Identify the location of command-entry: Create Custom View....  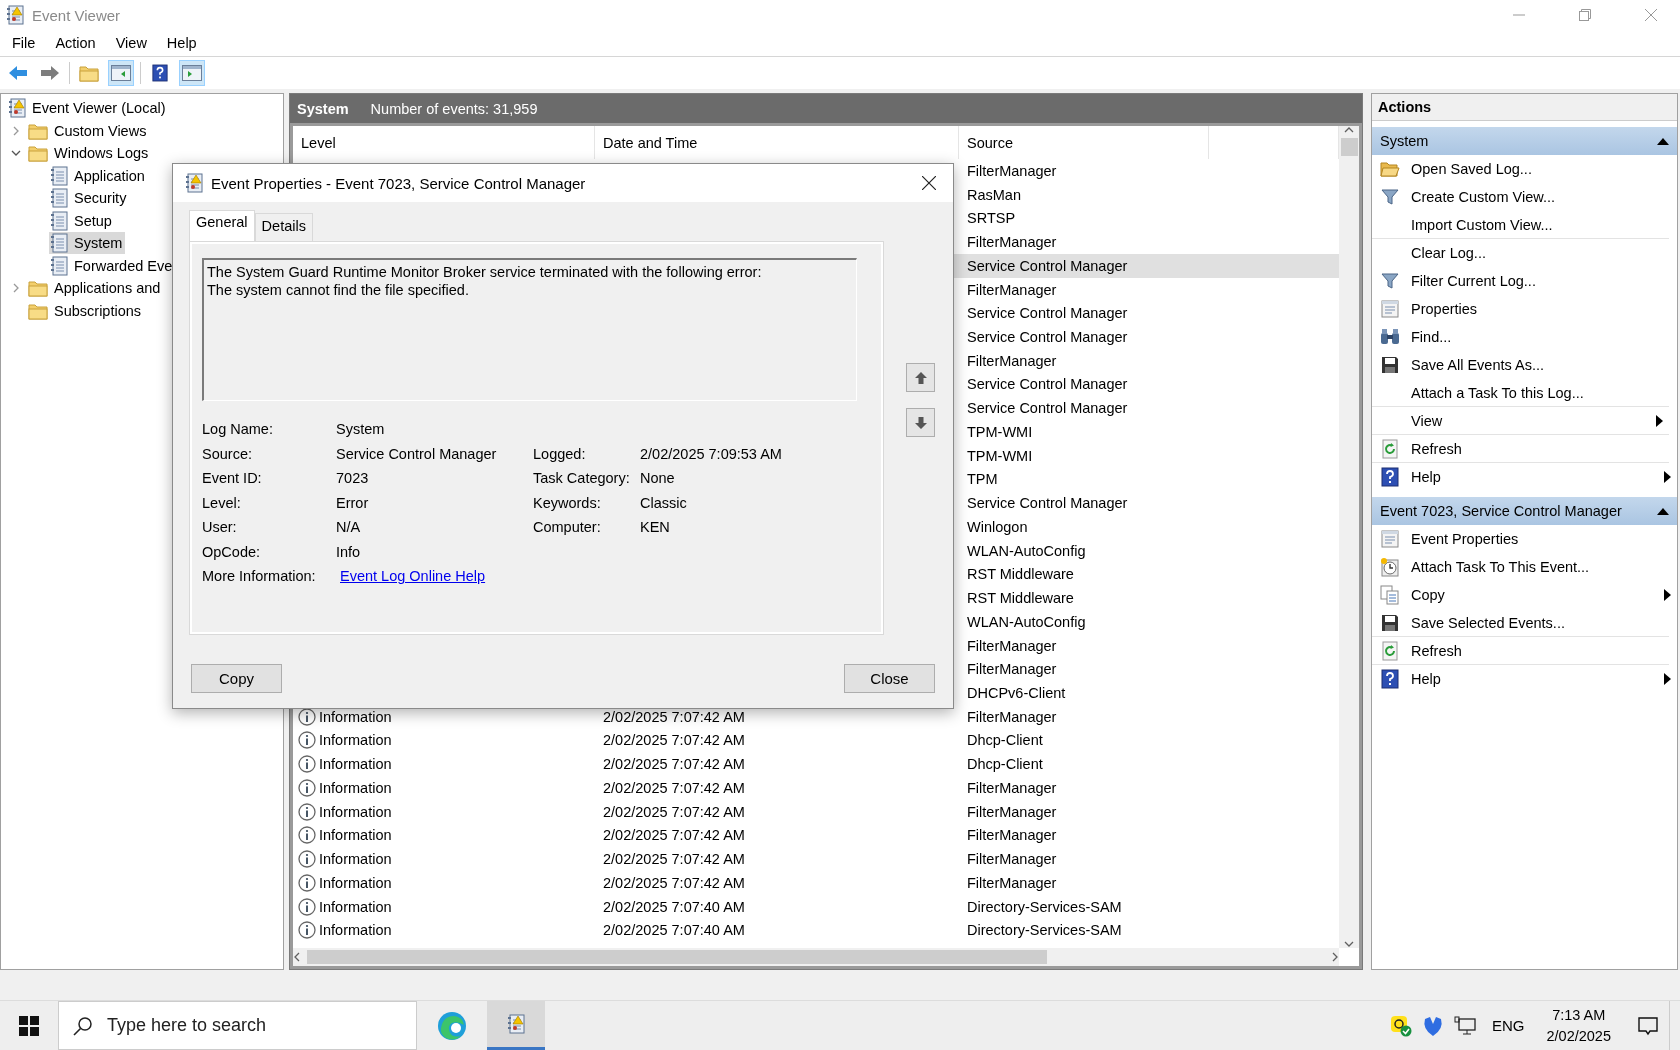
(1524, 197).